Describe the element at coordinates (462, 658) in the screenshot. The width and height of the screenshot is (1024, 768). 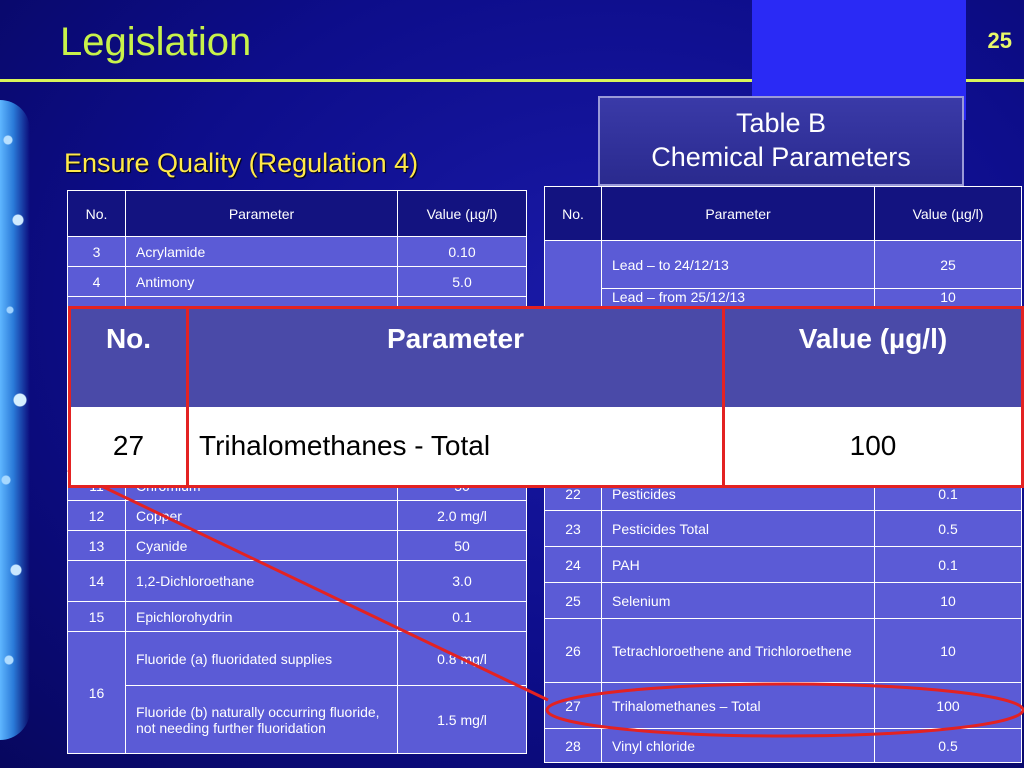
I see `cell-value: 0.8 mg/l` at that location.